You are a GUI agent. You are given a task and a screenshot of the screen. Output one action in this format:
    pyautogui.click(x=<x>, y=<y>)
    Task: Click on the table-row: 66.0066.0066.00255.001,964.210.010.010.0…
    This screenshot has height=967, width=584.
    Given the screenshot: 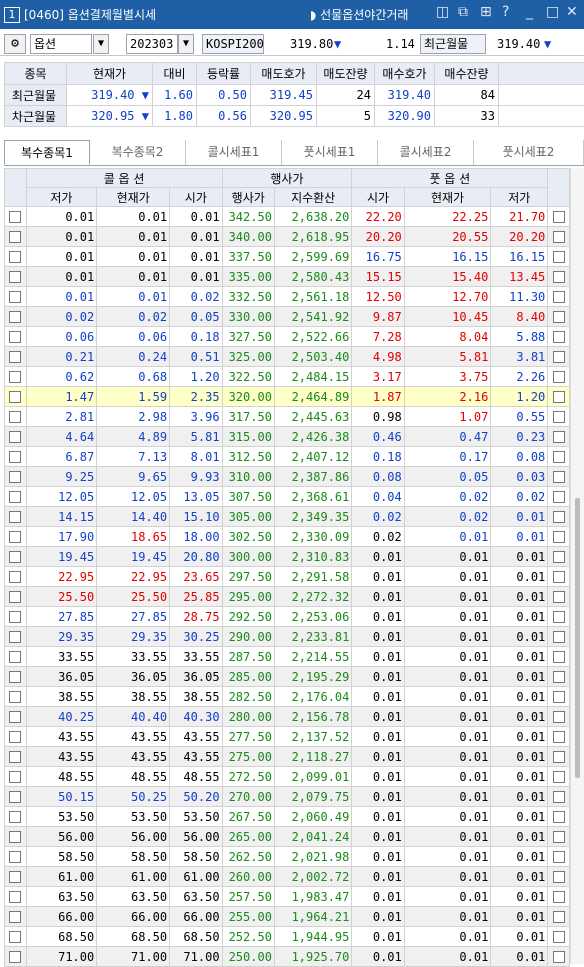 What is the action you would take?
    pyautogui.click(x=287, y=917)
    